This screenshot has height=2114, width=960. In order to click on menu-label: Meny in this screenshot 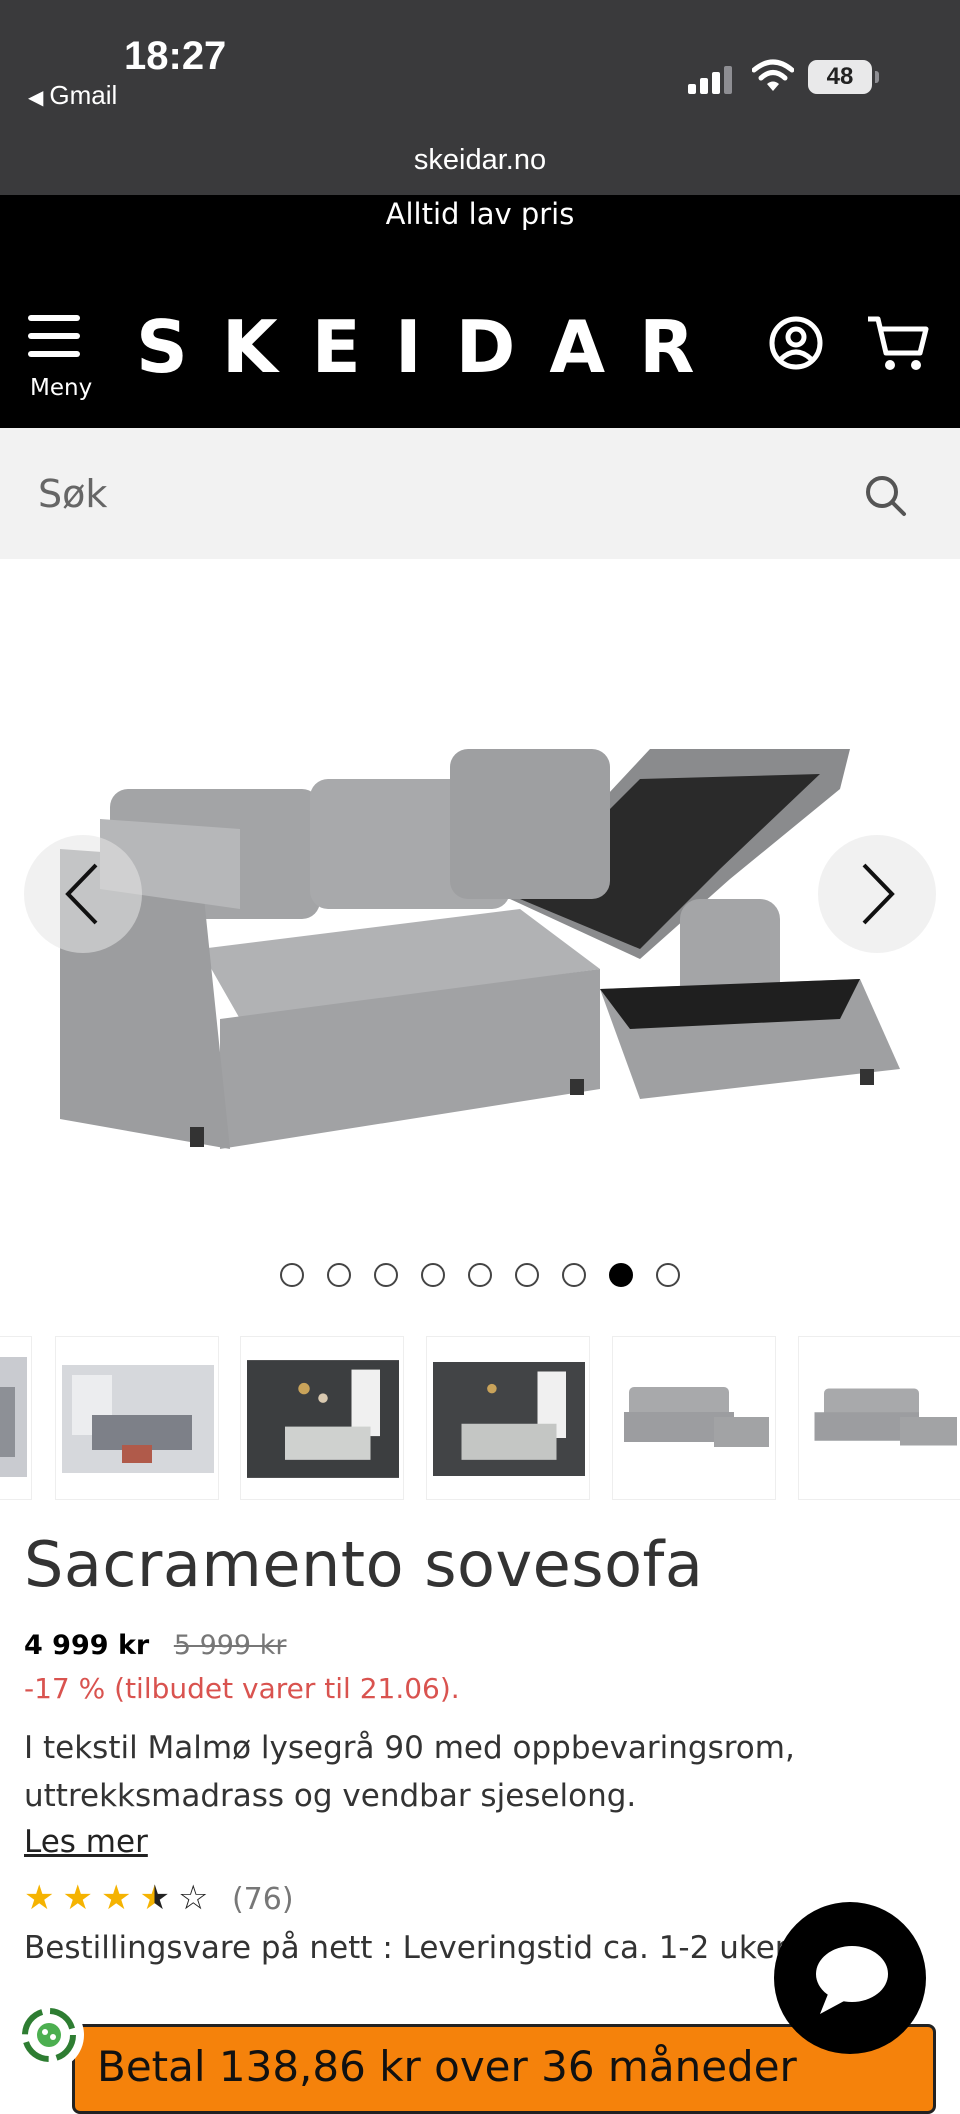, I will do `click(61, 388)`.